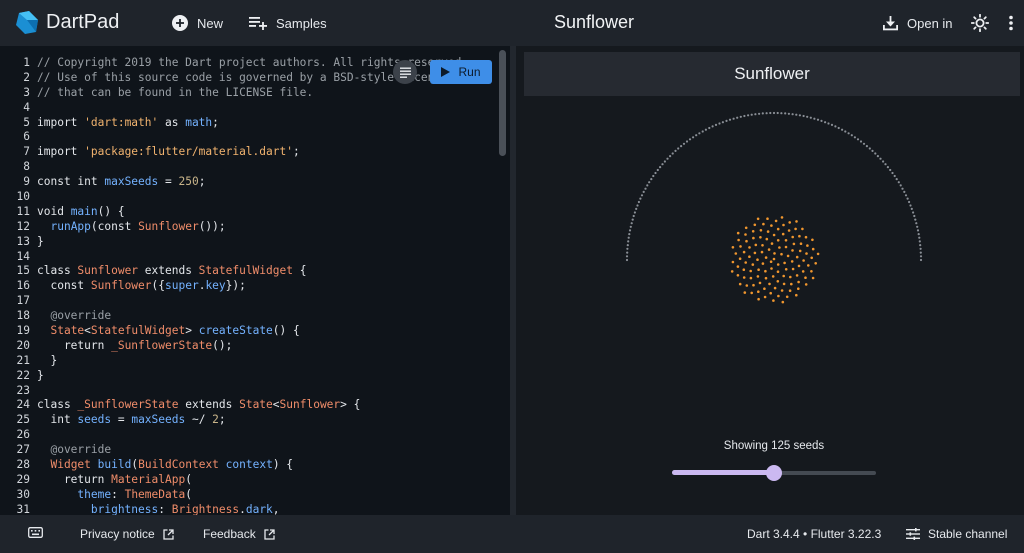  What do you see at coordinates (239, 534) in the screenshot?
I see `feedback-link: Feedback` at bounding box center [239, 534].